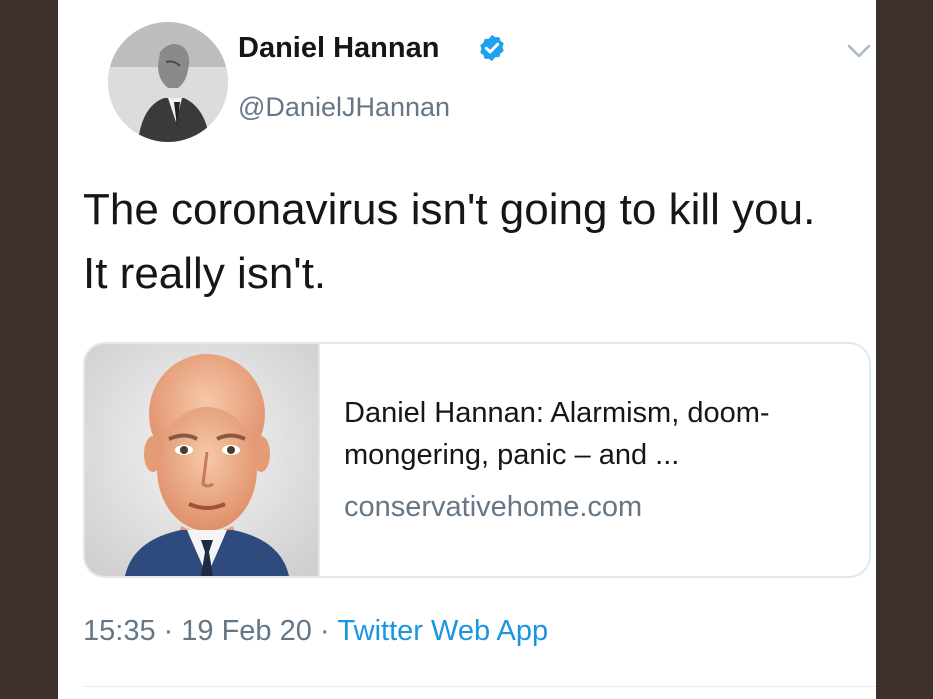 The image size is (933, 699). I want to click on tweet-date: 19 Feb 20, so click(246, 631).